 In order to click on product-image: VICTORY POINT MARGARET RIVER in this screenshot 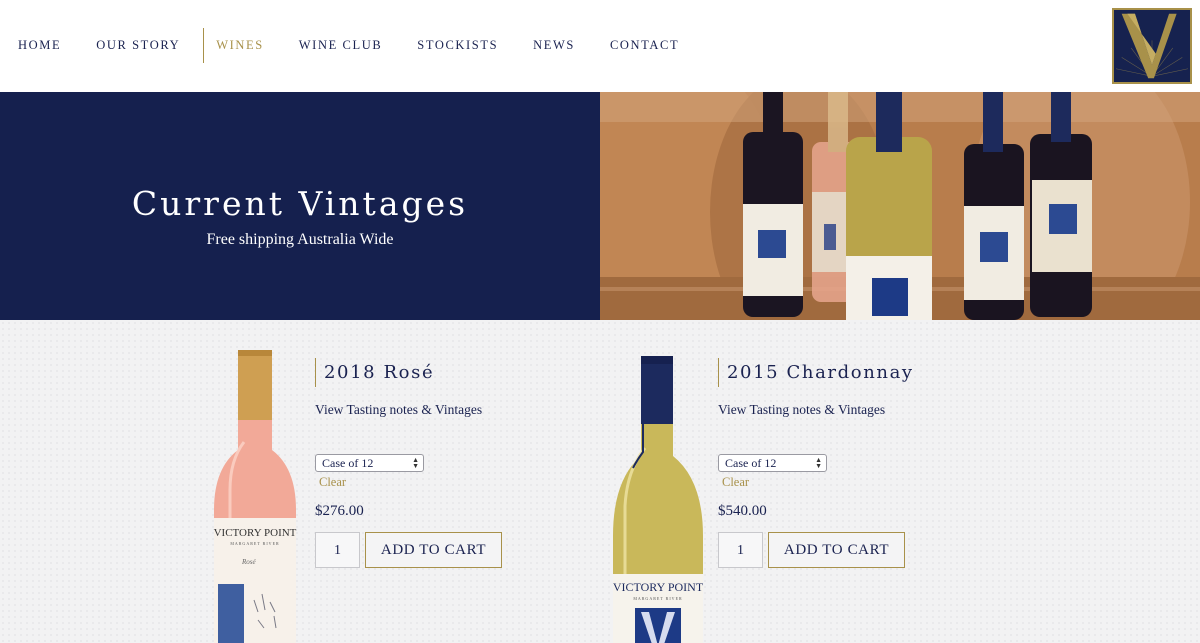, I will do `click(658, 499)`.